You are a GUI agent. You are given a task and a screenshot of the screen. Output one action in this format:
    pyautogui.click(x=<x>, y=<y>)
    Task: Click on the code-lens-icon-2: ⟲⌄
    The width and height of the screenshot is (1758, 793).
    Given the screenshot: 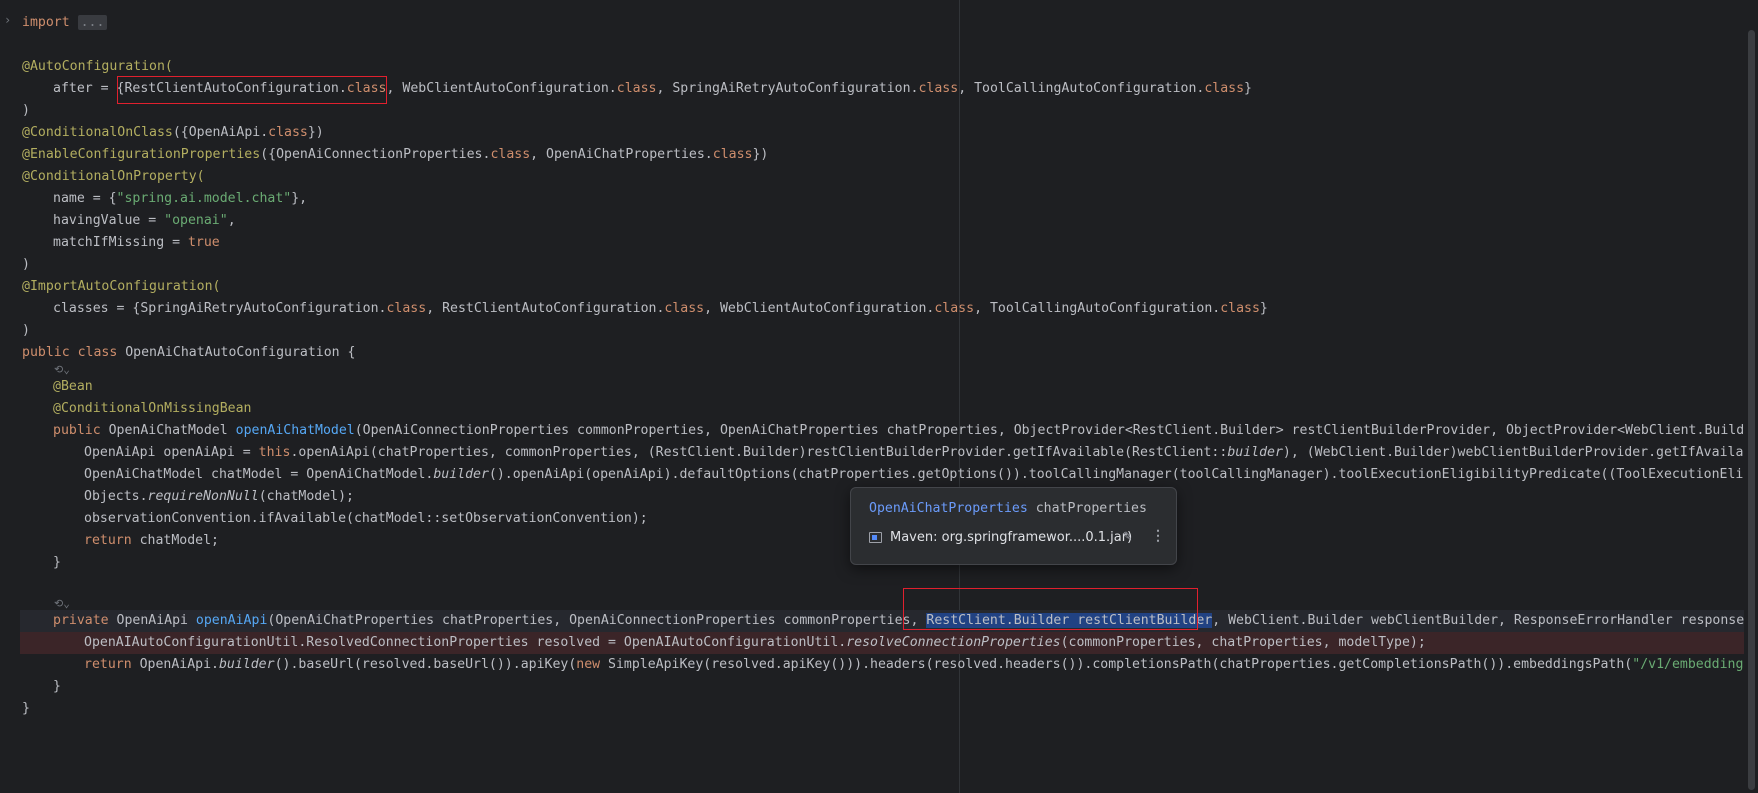 What is the action you would take?
    pyautogui.click(x=62, y=604)
    